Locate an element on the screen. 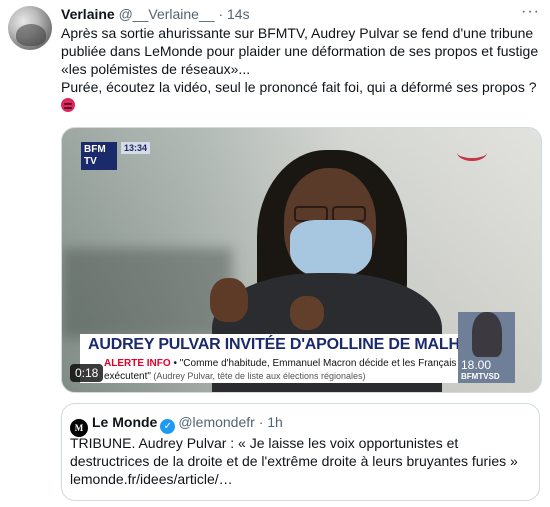 Image resolution: width=550 pixels, height=507 pixels. display-name: Verlaine is located at coordinates (88, 14).